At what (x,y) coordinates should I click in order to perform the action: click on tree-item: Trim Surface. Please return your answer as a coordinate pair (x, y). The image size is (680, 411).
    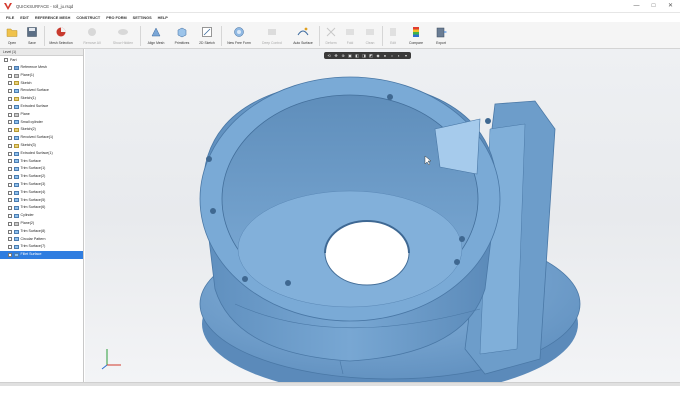
    Looking at the image, I should click on (41, 162).